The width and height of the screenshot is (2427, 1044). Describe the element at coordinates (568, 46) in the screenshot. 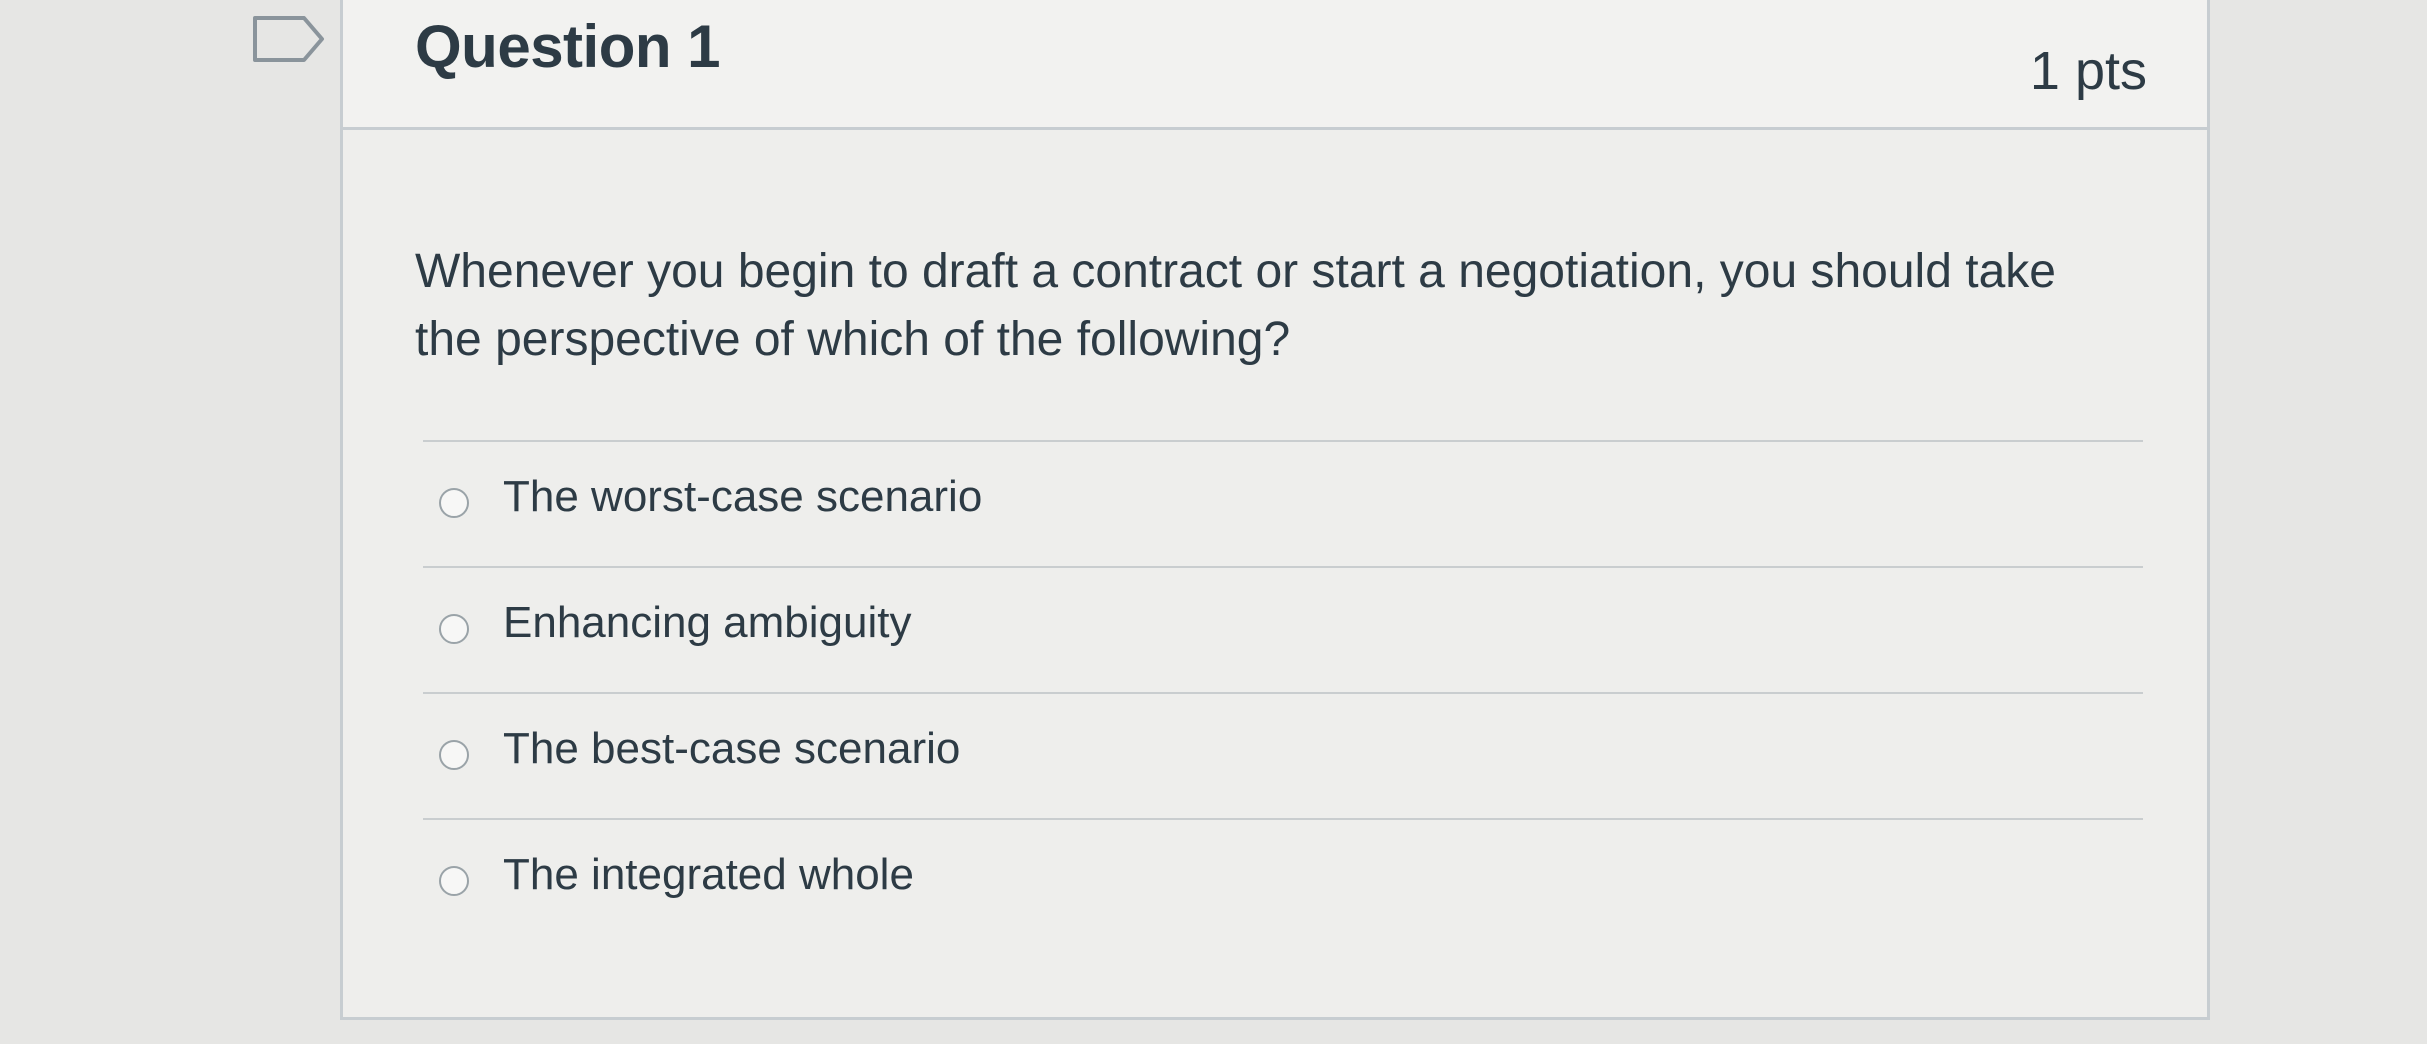

I see `question-title: Question 1` at that location.